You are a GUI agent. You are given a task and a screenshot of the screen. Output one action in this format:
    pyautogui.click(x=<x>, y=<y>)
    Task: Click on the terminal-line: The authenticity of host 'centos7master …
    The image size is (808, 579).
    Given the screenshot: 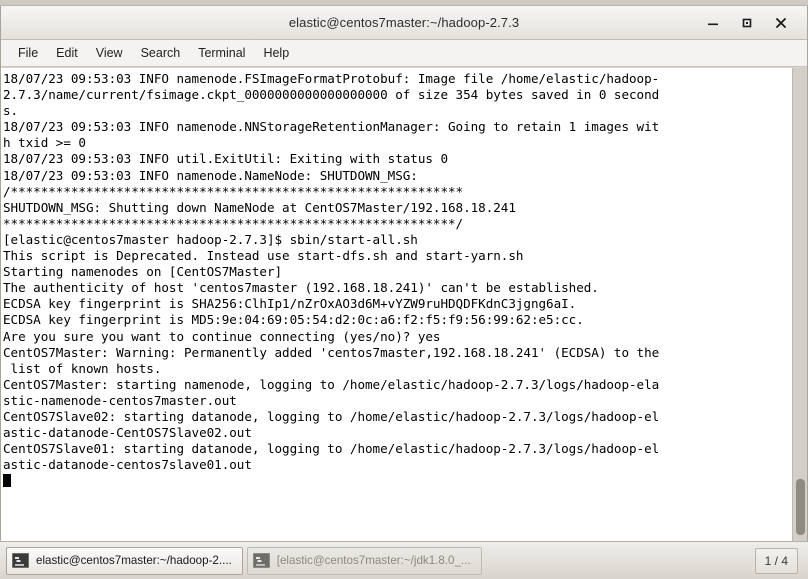 What is the action you would take?
    pyautogui.click(x=301, y=288)
    